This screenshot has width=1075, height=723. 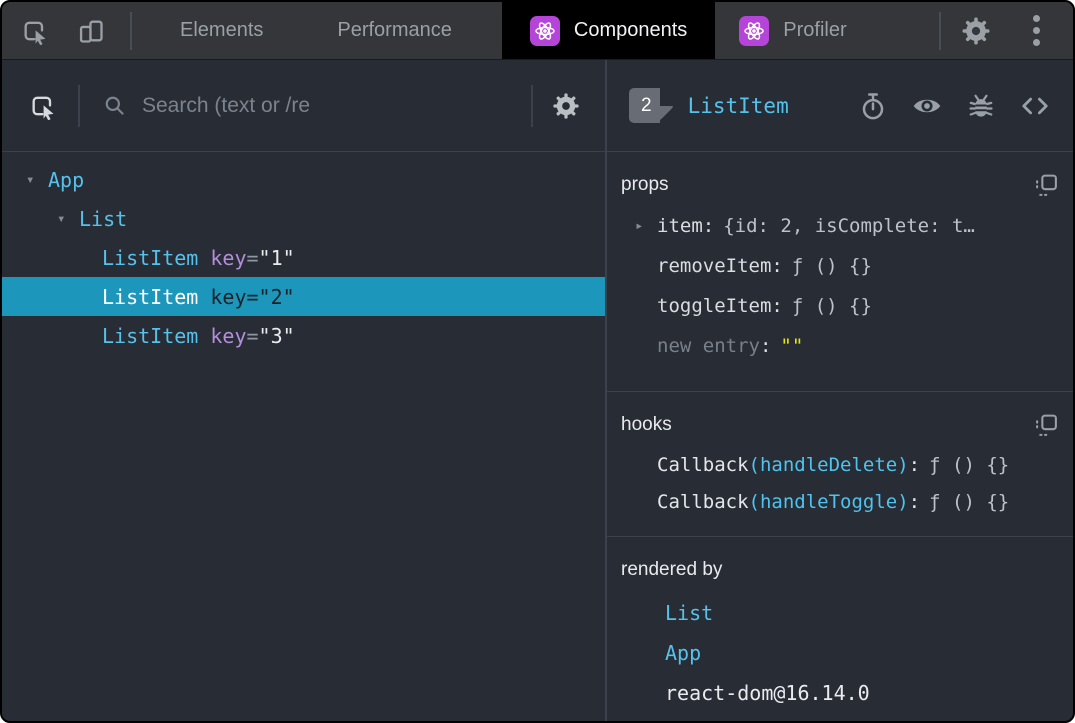 I want to click on tab-label: Components, so click(x=630, y=30).